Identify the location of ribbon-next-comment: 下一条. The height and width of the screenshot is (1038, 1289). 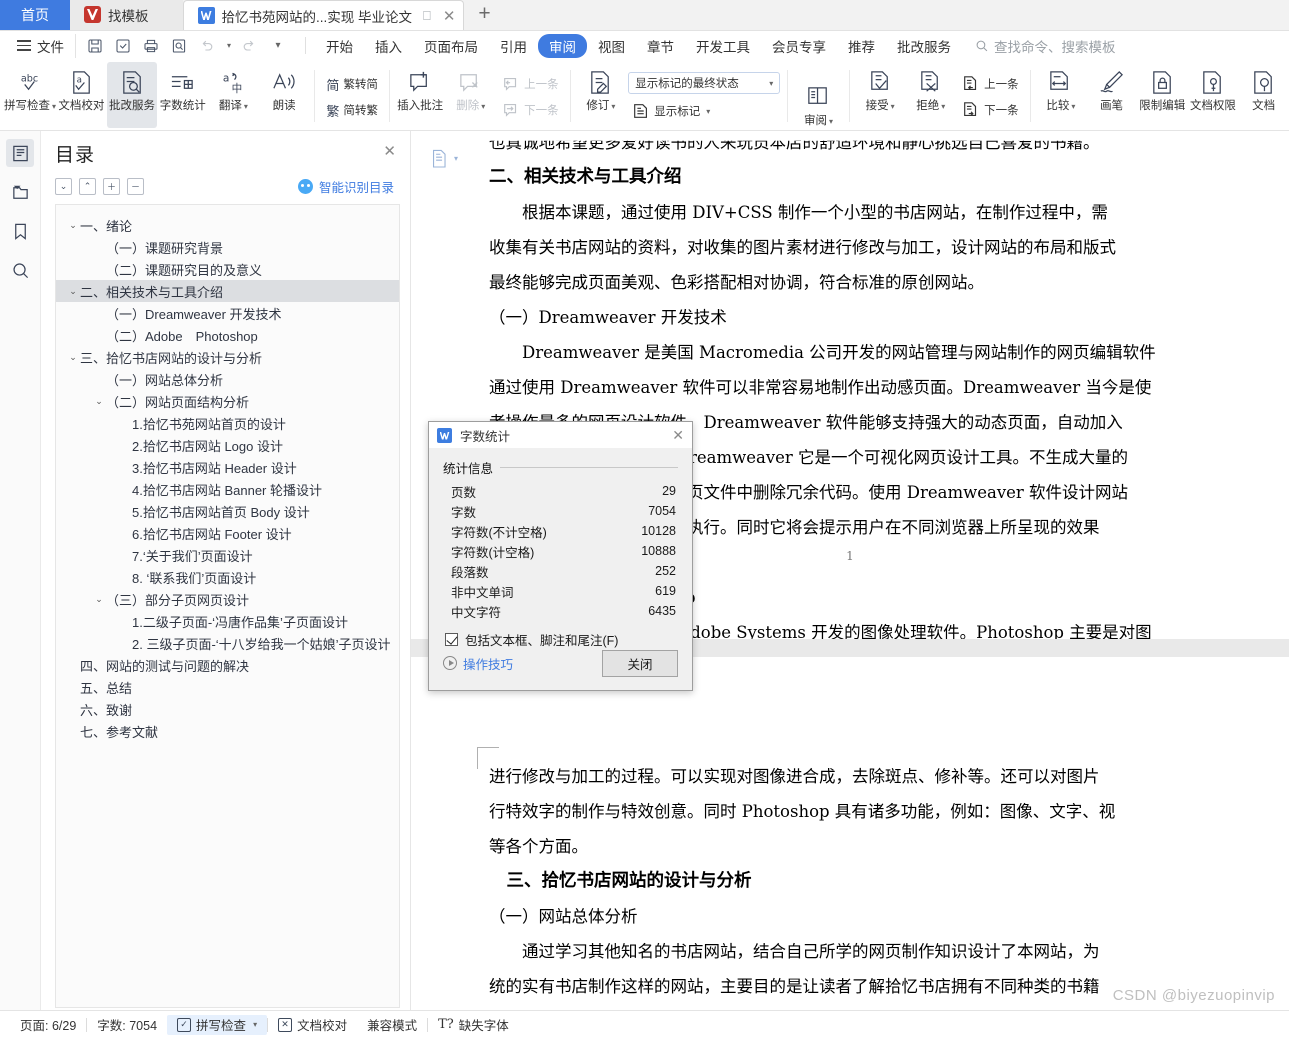
(530, 110).